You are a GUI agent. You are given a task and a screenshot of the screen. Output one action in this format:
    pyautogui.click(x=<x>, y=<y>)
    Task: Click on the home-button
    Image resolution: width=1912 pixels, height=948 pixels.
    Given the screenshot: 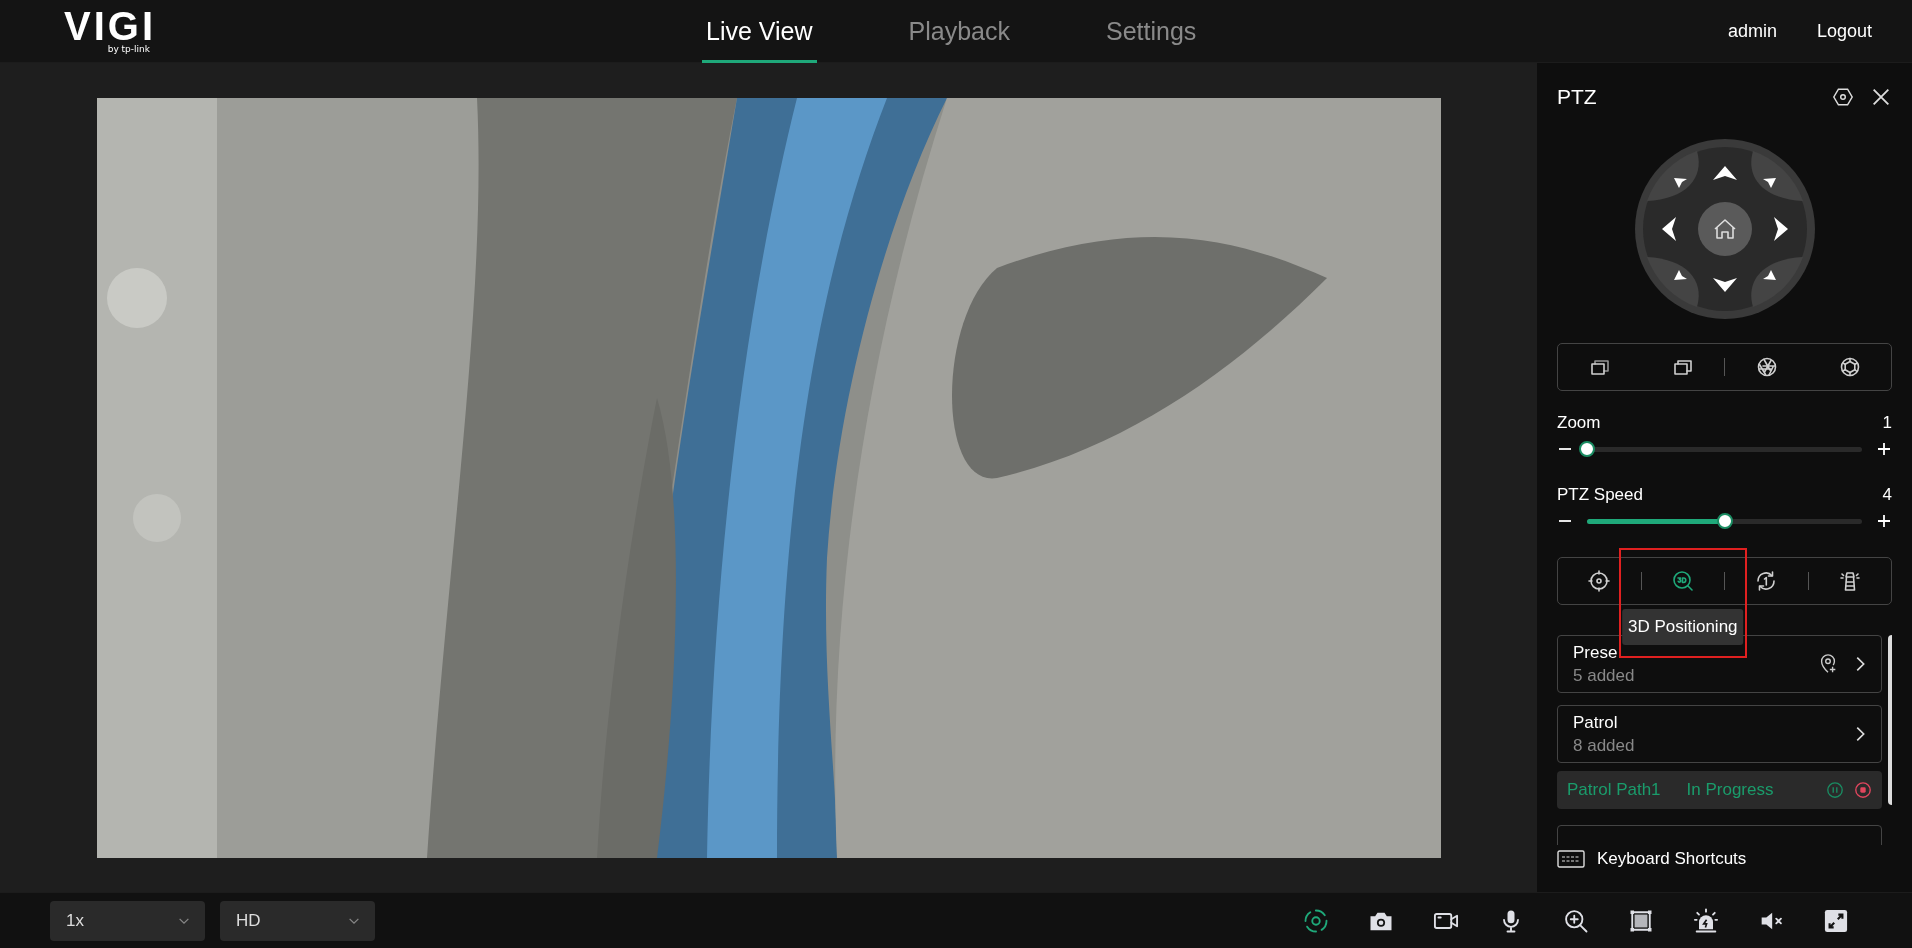 What is the action you would take?
    pyautogui.click(x=1724, y=229)
    